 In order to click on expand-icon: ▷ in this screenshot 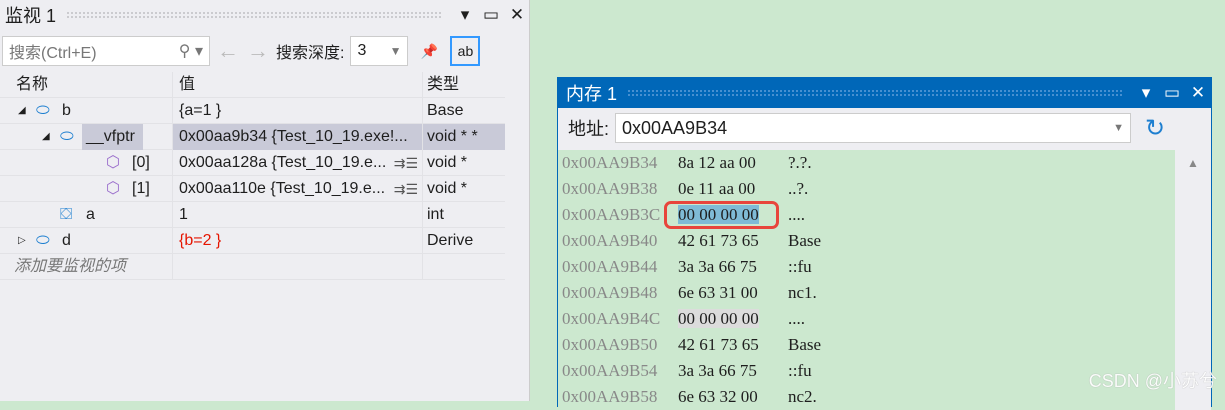, I will do `click(22, 241)`.